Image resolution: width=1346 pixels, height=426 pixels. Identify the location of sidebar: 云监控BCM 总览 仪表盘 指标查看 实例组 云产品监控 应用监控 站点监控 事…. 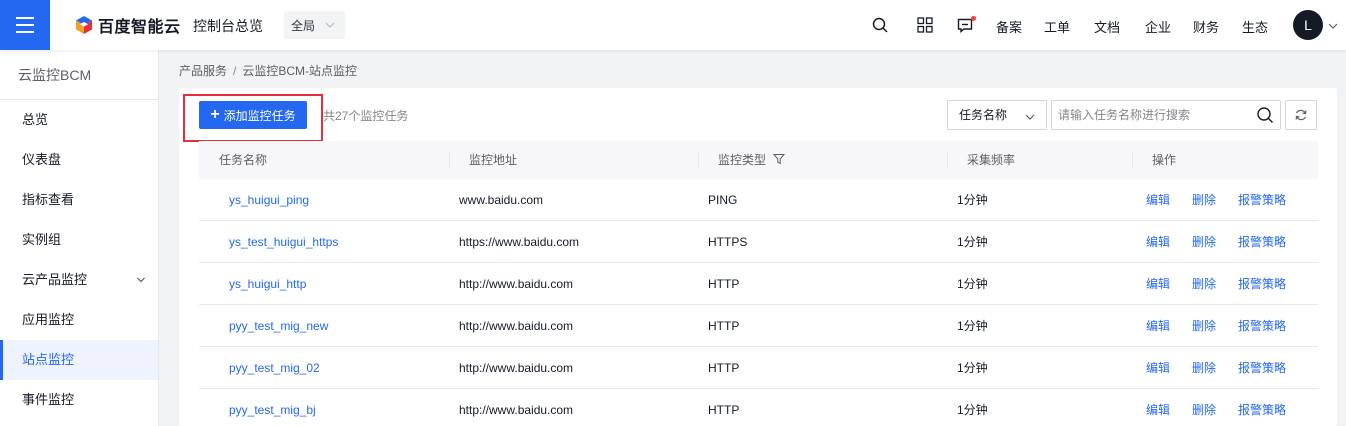
(79, 238).